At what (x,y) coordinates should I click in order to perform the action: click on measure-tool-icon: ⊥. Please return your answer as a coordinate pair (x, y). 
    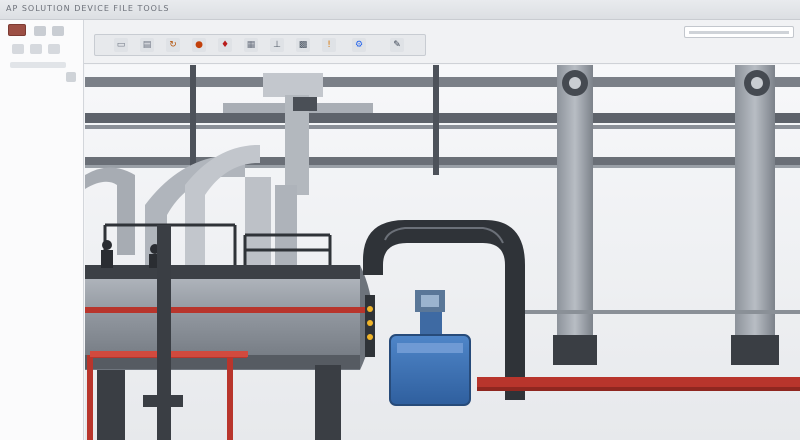
    Looking at the image, I should click on (277, 45).